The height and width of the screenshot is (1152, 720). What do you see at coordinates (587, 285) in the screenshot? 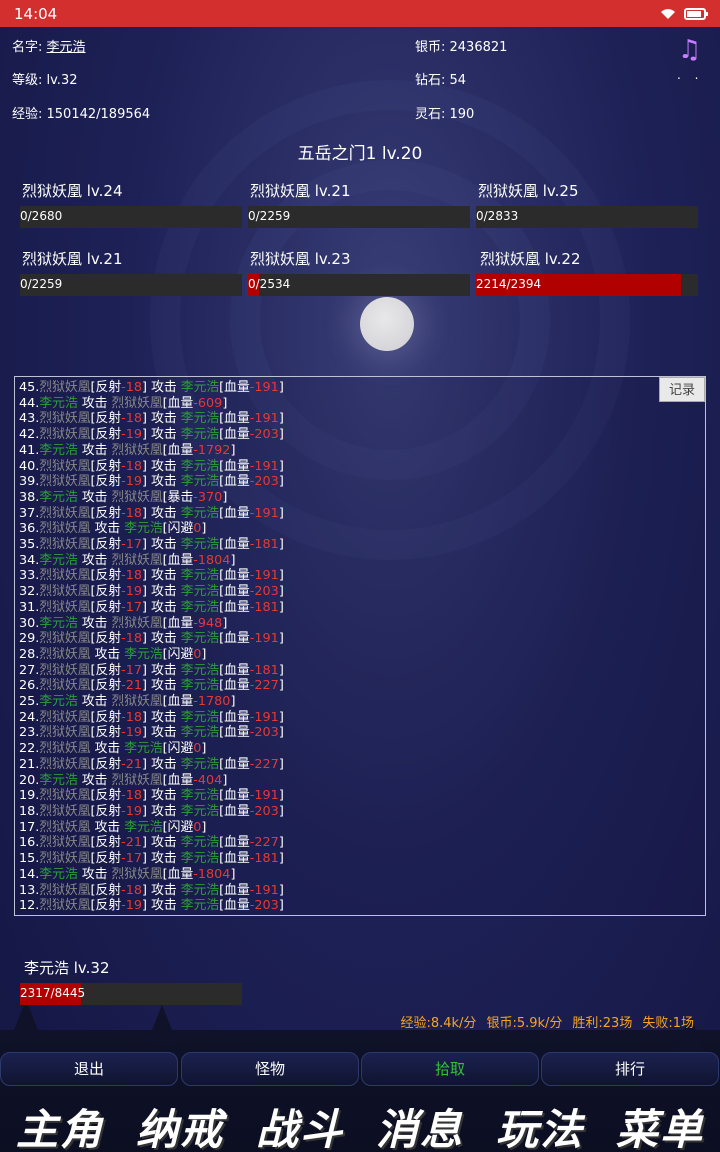
I see `enemy-hp-bar: 2214/2394` at bounding box center [587, 285].